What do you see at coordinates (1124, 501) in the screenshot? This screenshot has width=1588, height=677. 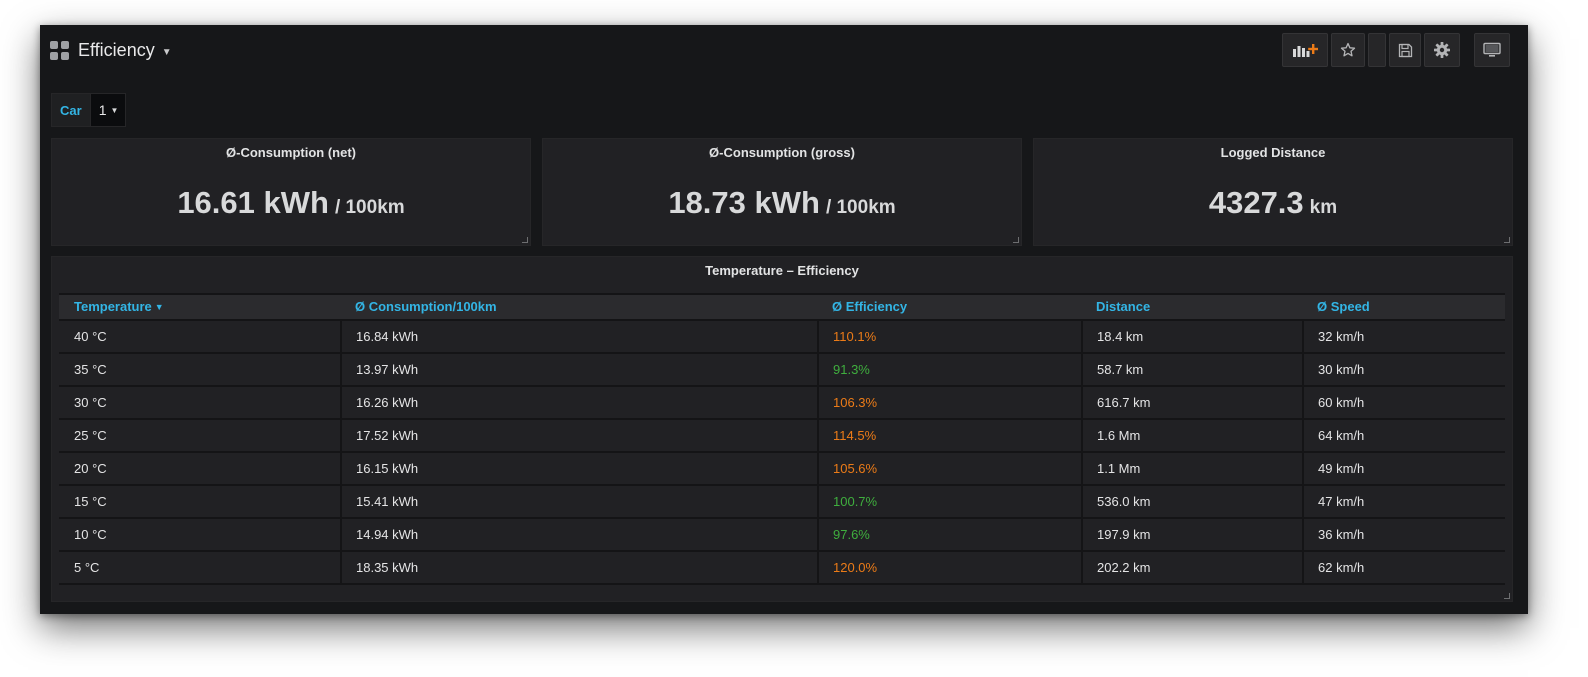 I see `cell-distance: 536.0 km` at bounding box center [1124, 501].